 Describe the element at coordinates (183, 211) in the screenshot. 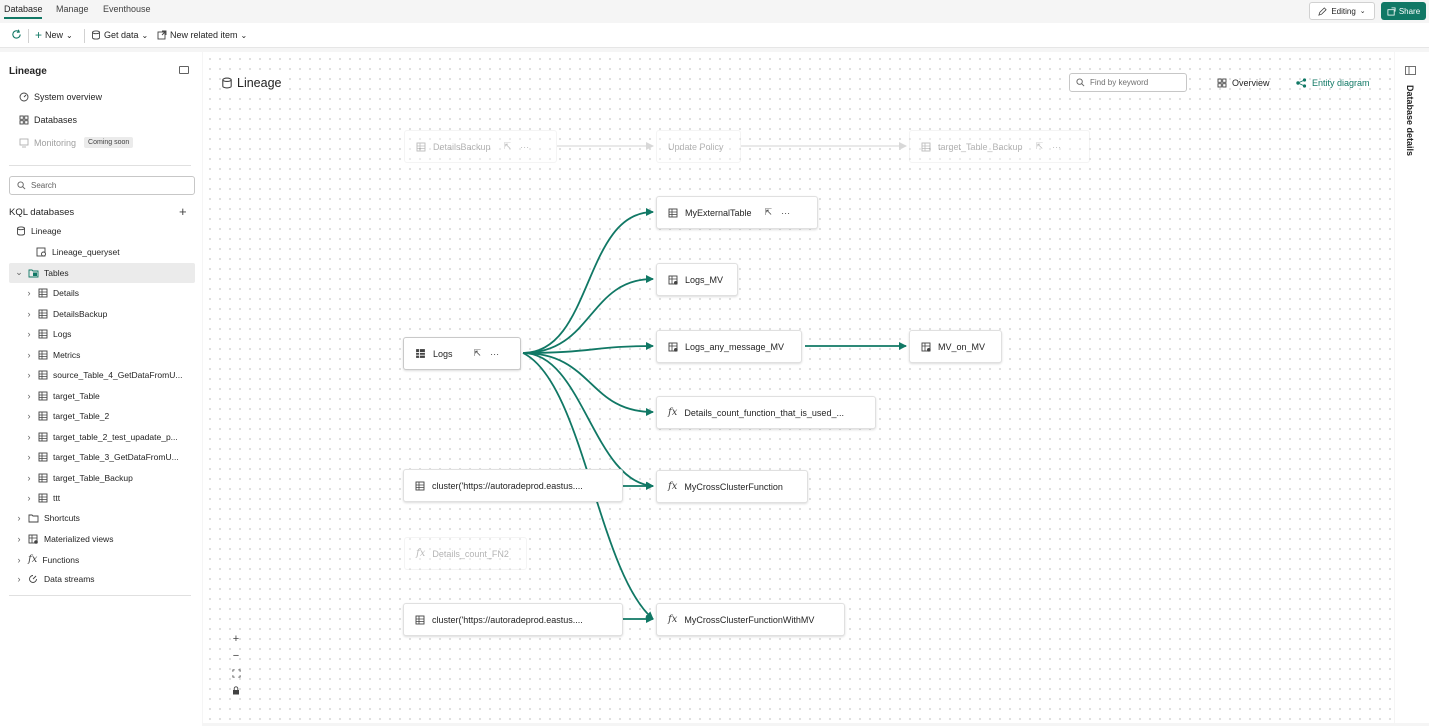

I see `add-database-icon: +` at that location.